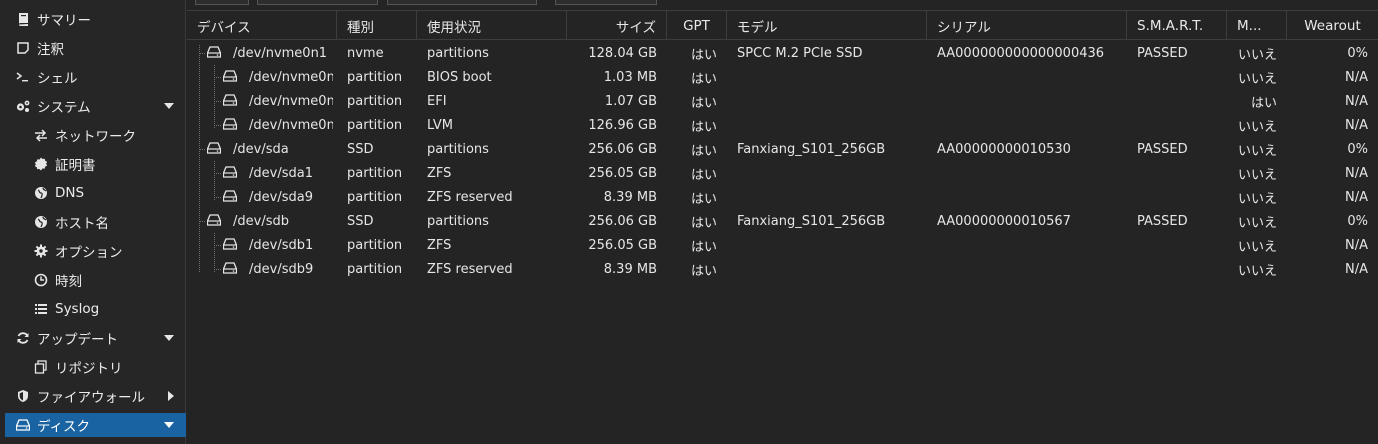 The width and height of the screenshot is (1378, 444). What do you see at coordinates (811, 221) in the screenshot?
I see `model-cell: Fanxiang_S101_256GB` at bounding box center [811, 221].